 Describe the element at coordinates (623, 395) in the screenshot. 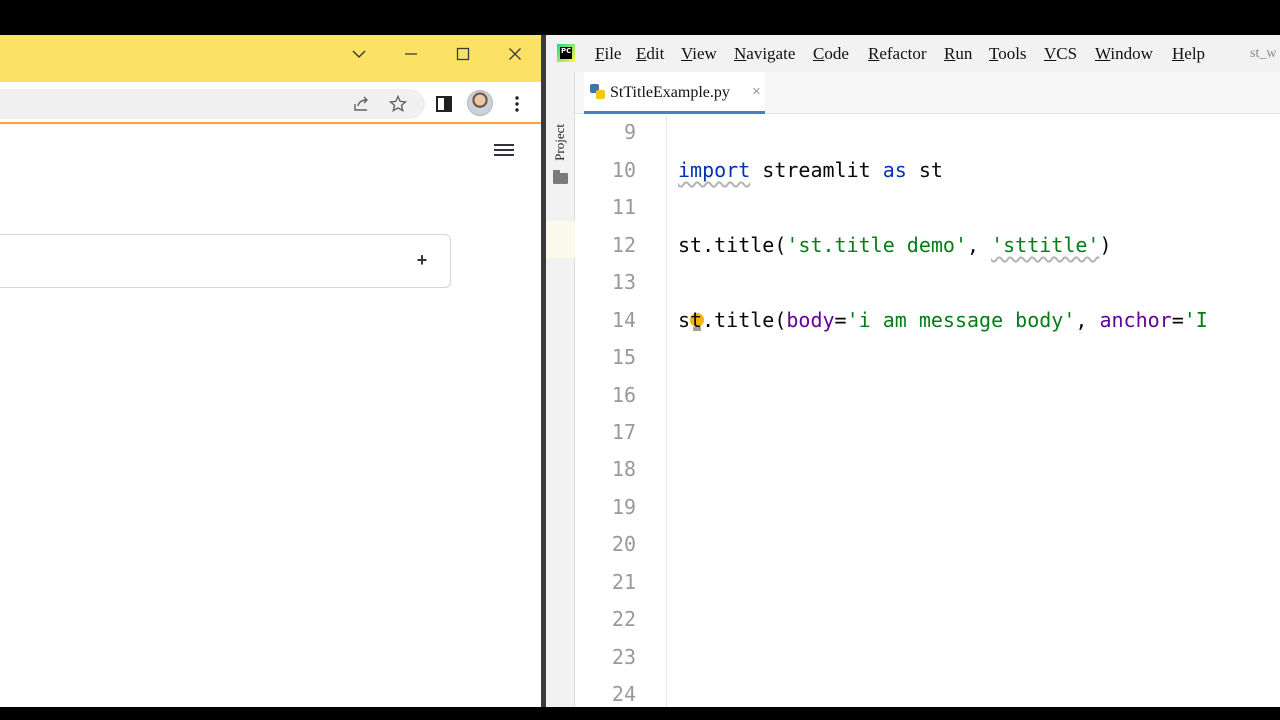

I see `line-number: 16` at that location.